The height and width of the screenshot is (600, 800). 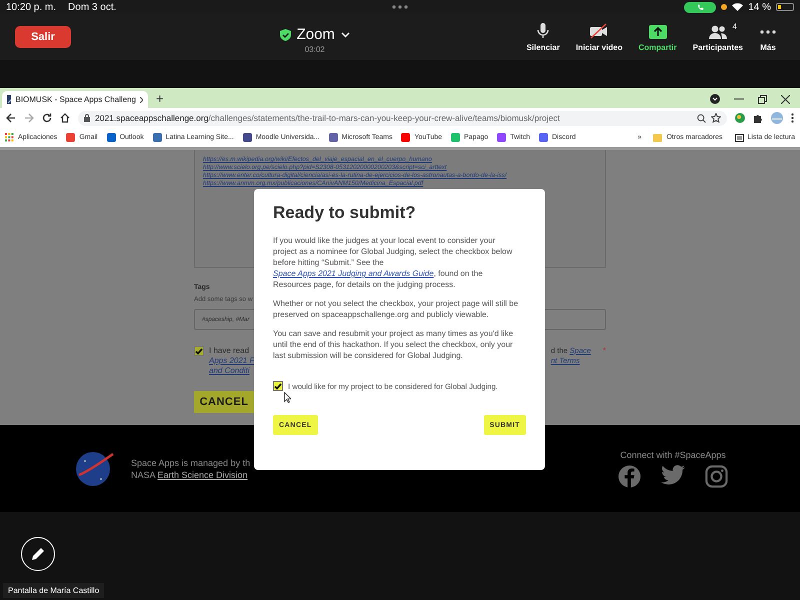 I want to click on shield-icon, so click(x=285, y=34).